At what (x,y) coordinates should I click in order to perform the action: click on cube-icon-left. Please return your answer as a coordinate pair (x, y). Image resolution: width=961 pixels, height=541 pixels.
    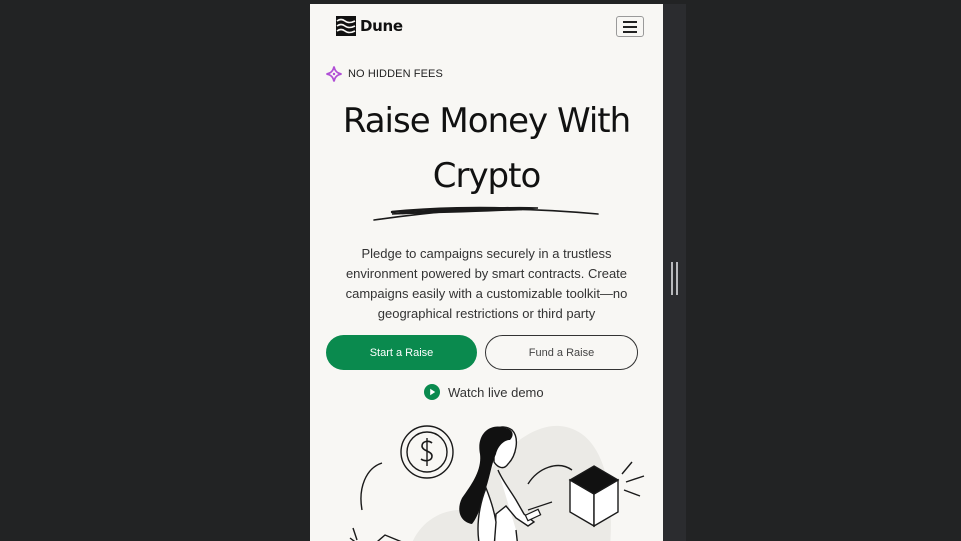
    Looking at the image, I should click on (389, 537).